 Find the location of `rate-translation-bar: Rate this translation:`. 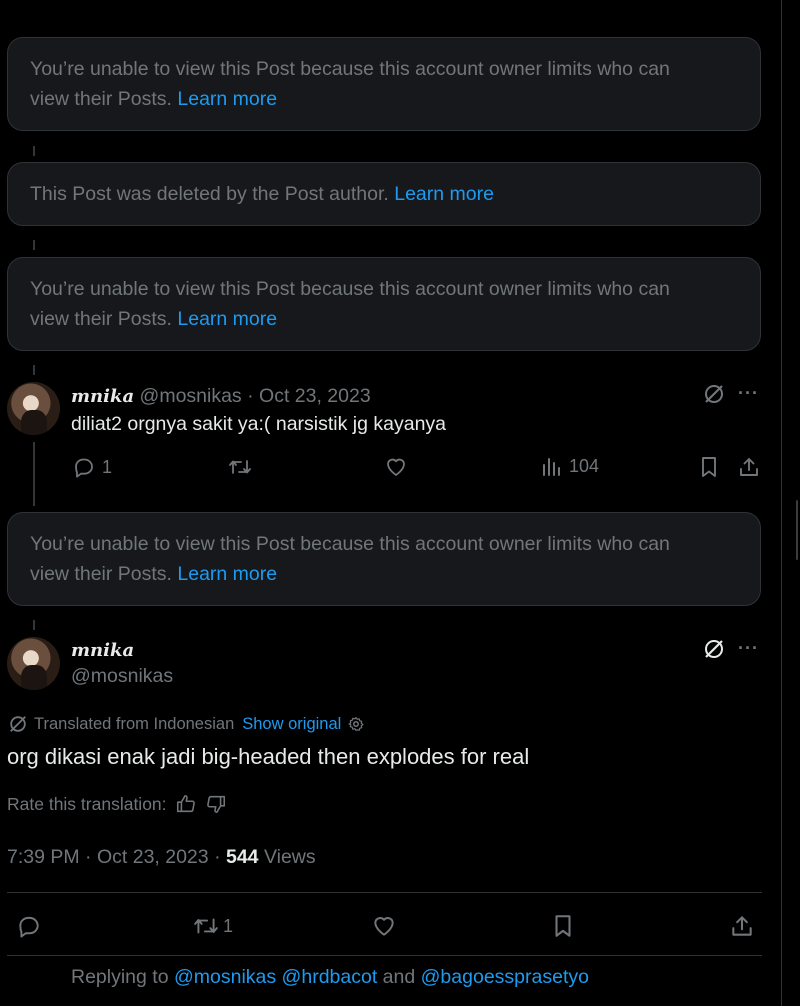

rate-translation-bar: Rate this translation: is located at coordinates (117, 804).